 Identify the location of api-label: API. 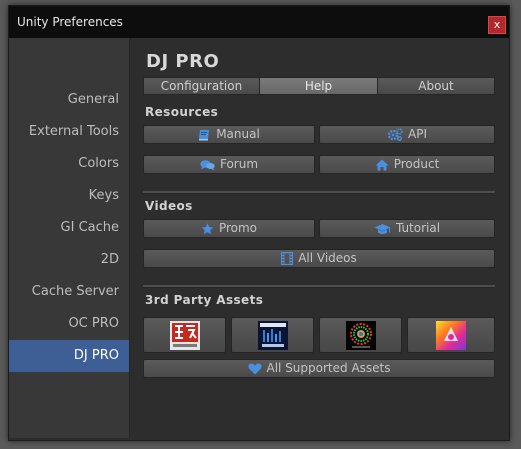
(417, 134).